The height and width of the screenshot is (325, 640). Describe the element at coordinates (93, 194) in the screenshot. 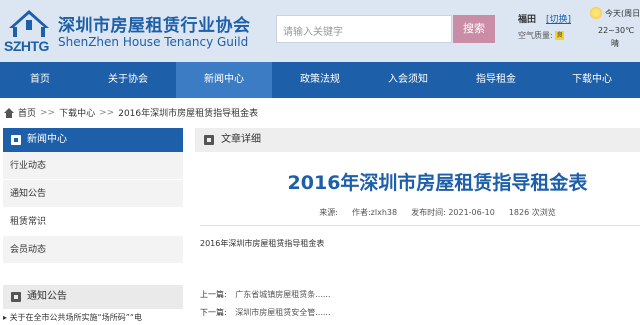

I see `sidebar-item-notices: 通知公告` at that location.